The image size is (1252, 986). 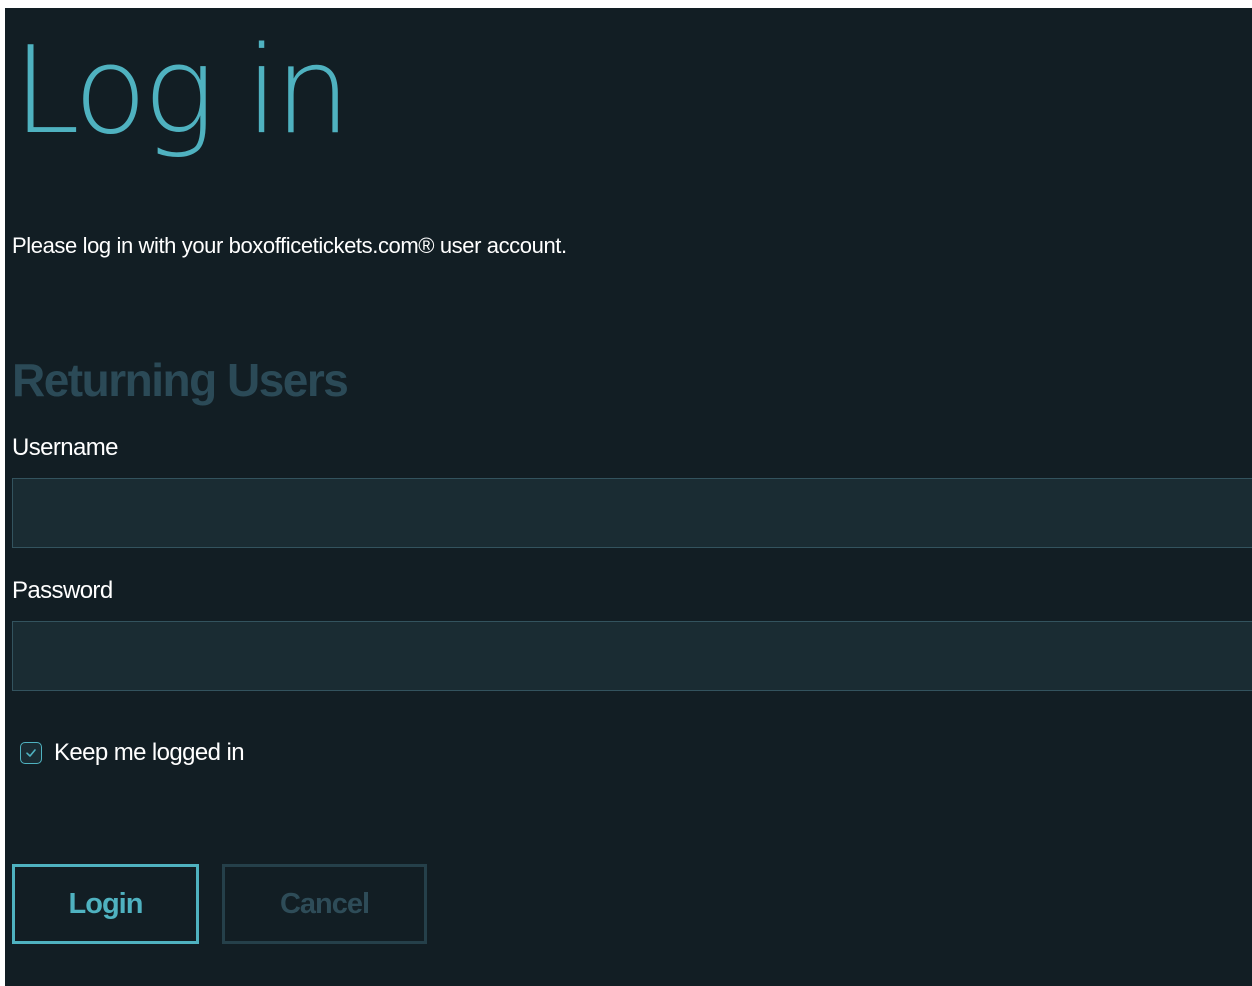 What do you see at coordinates (62, 590) in the screenshot?
I see `password-label: Password` at bounding box center [62, 590].